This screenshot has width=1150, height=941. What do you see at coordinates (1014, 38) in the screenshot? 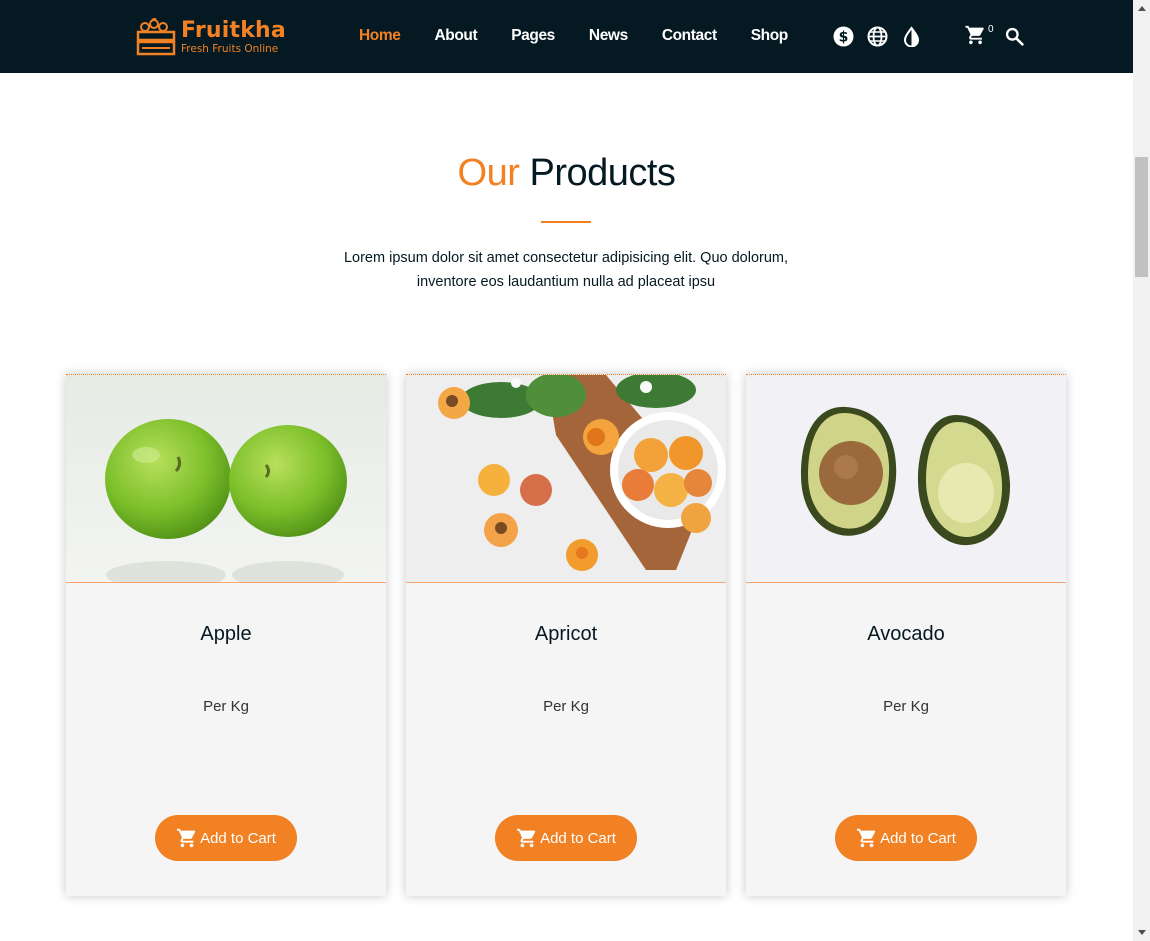
I see `search-icon` at bounding box center [1014, 38].